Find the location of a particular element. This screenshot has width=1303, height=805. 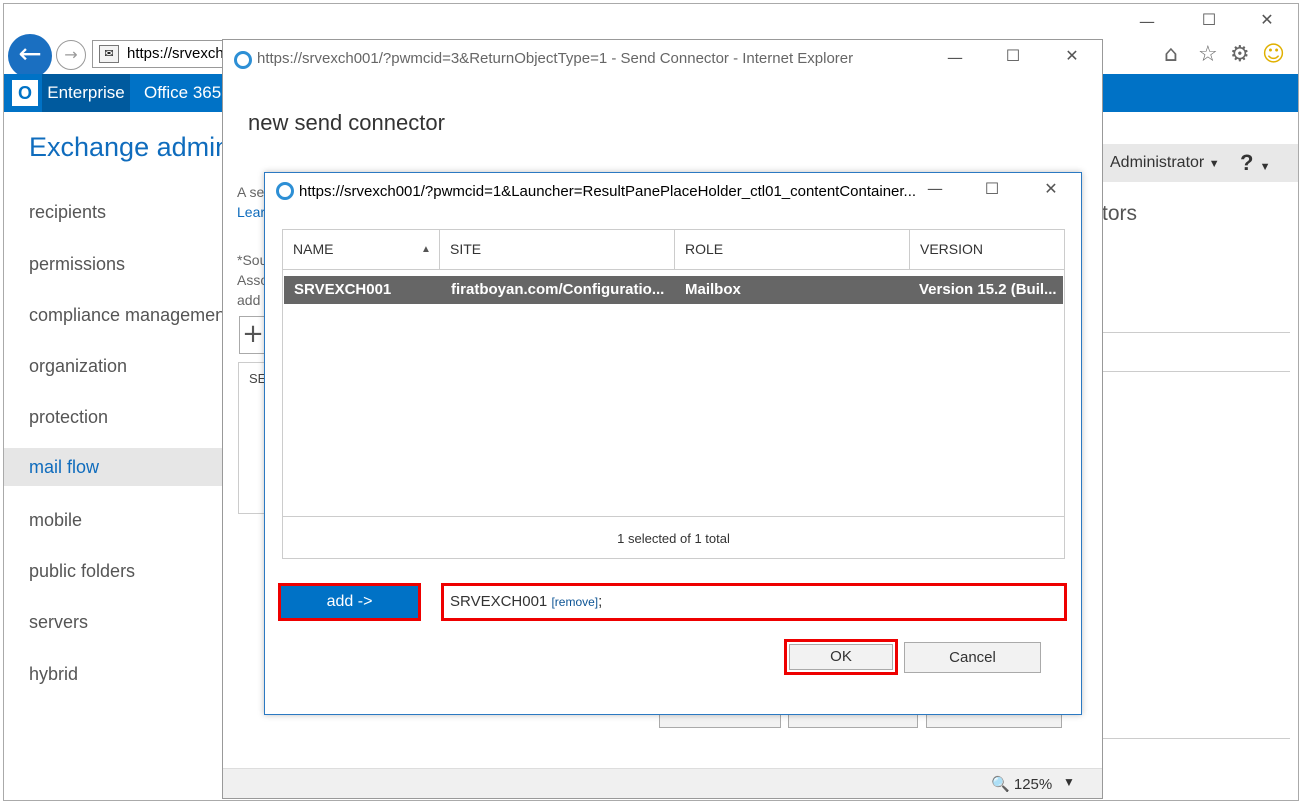

nav-item-permissions: permissions is located at coordinates (113, 264).